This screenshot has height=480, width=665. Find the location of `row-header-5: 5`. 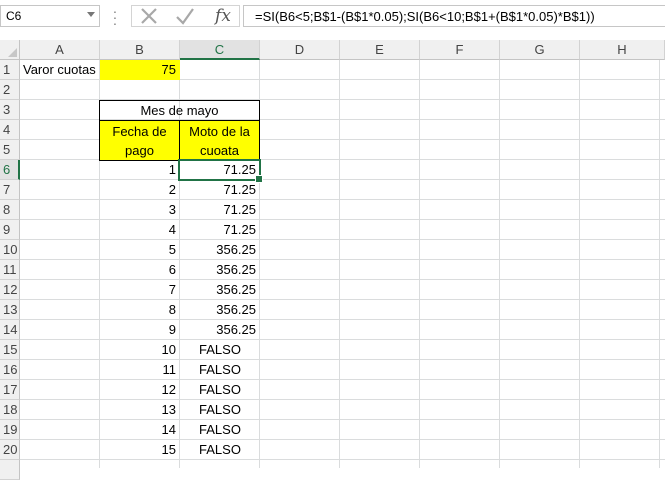

row-header-5: 5 is located at coordinates (10, 150).